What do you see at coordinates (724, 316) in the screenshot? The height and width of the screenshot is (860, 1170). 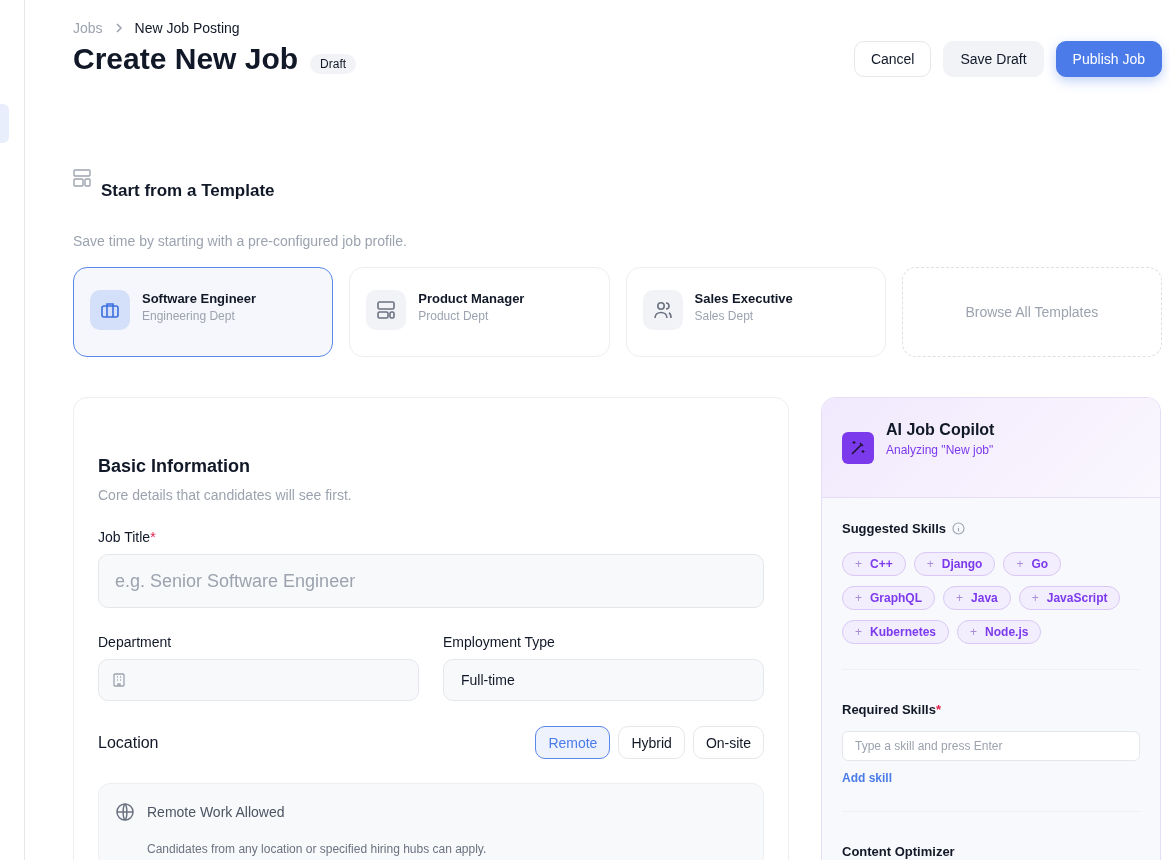 I see `template-department: Sales Dept` at bounding box center [724, 316].